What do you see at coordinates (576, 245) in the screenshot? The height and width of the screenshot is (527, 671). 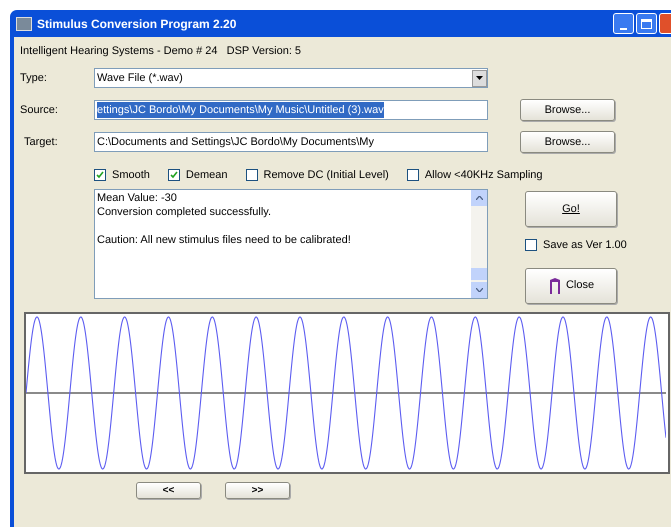 I see `checkbox: Save as Ver 1.00` at bounding box center [576, 245].